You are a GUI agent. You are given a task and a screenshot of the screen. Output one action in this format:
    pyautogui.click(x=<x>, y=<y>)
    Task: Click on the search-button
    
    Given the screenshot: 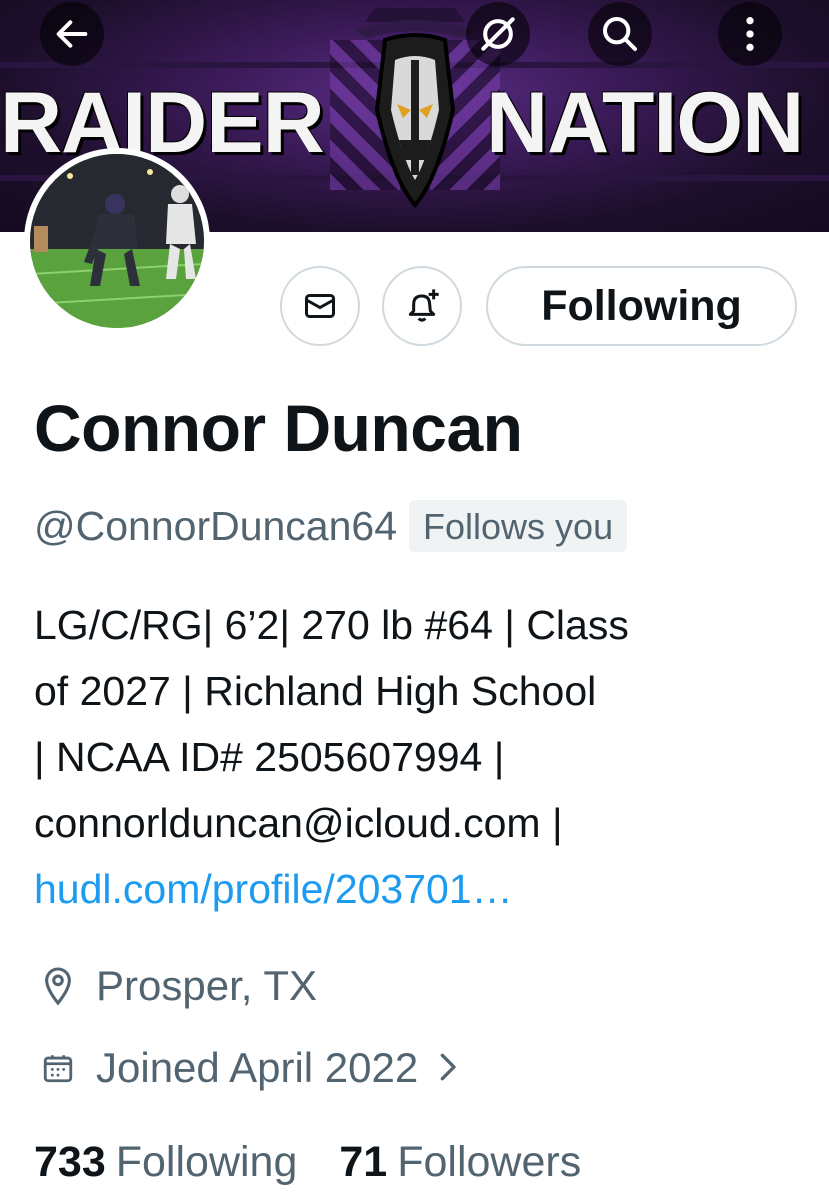 What is the action you would take?
    pyautogui.click(x=620, y=34)
    